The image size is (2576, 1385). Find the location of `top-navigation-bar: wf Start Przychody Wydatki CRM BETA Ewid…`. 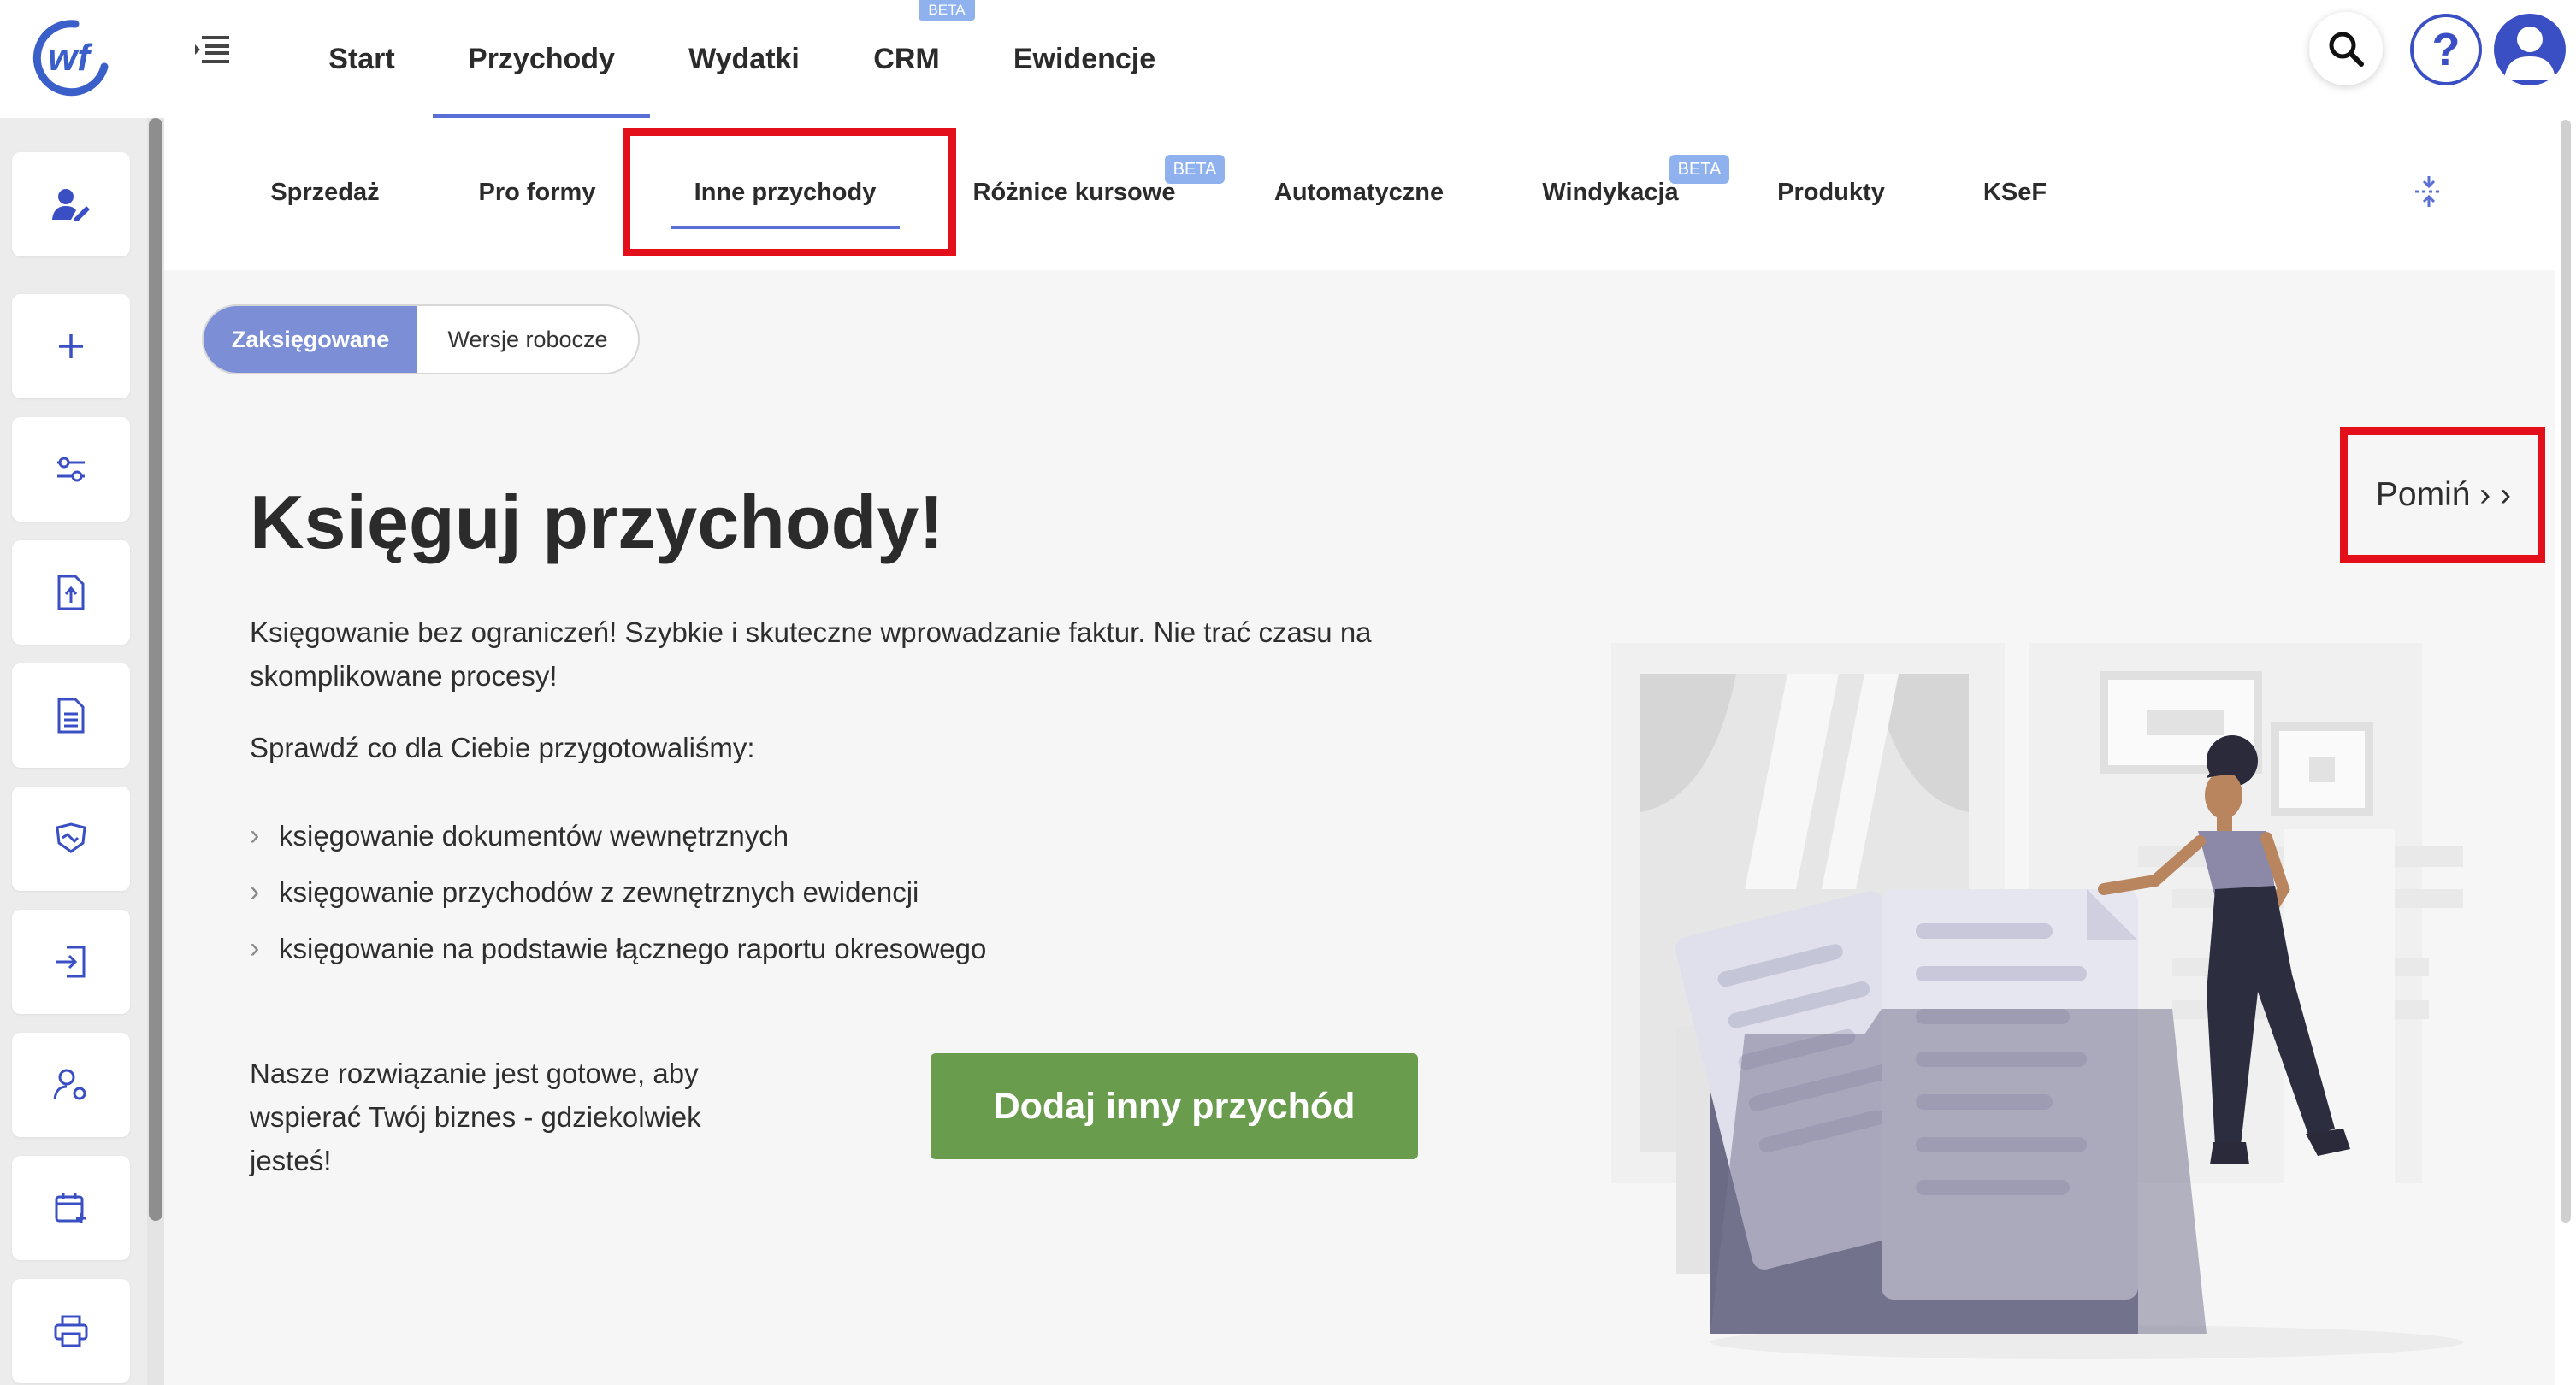

top-navigation-bar: wf Start Przychody Wydatki CRM BETA Ewid… is located at coordinates (1288, 59).